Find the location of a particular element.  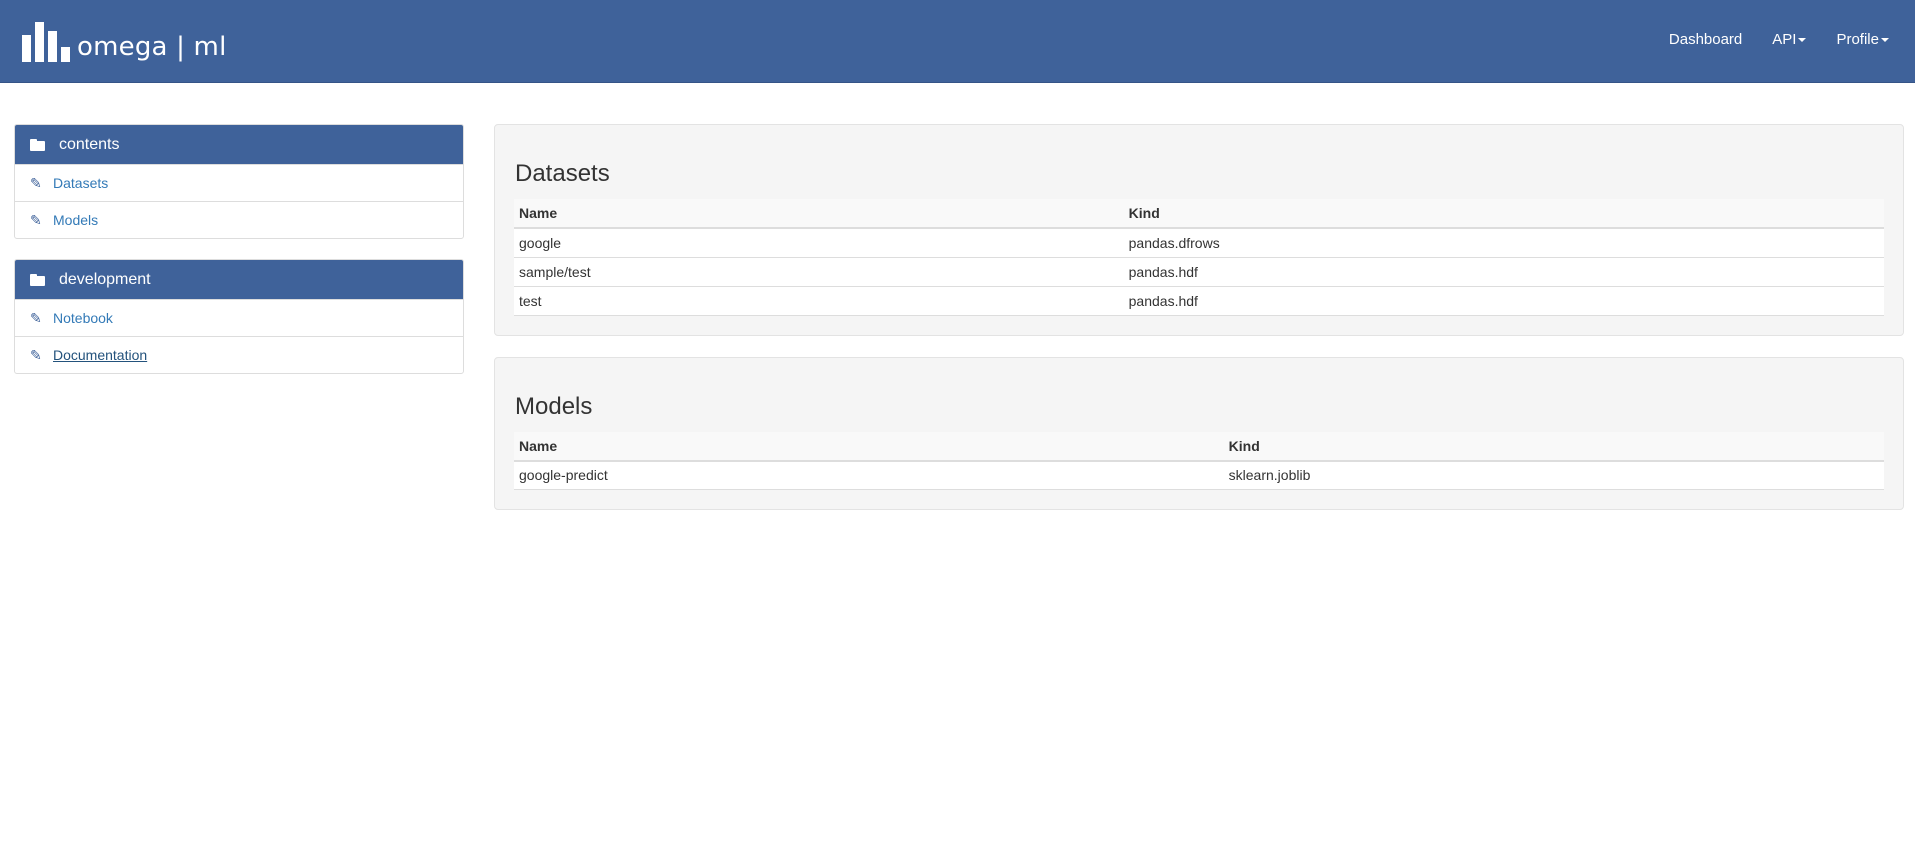

sidebar-item-notebook: ✎ Notebook is located at coordinates (239, 317).